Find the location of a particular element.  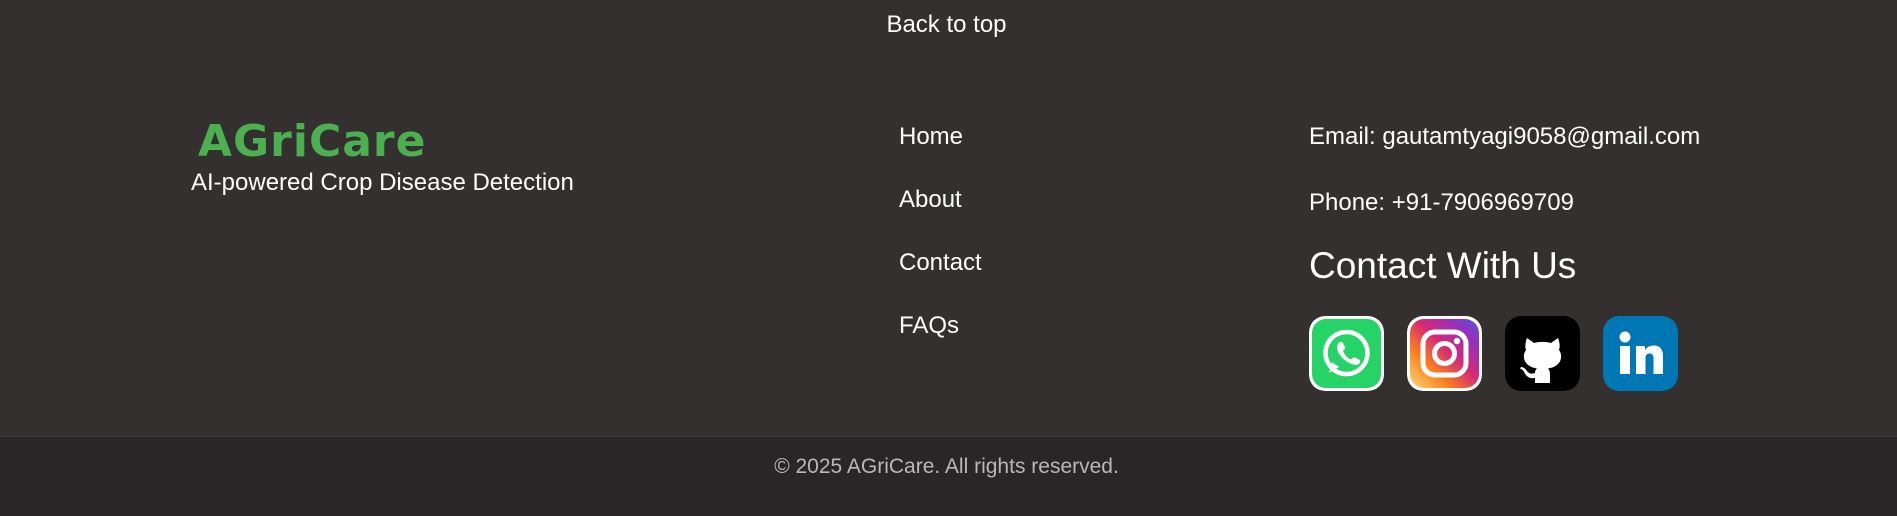

whatsapp-link is located at coordinates (1346, 353).